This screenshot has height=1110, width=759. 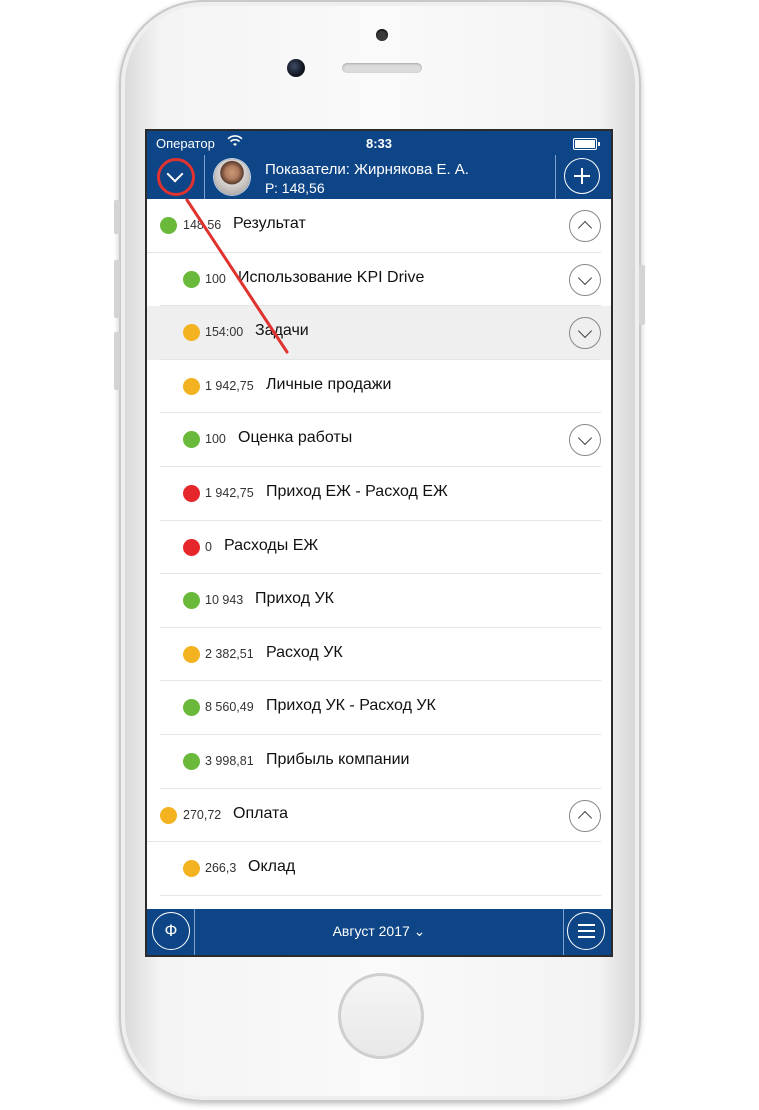 I want to click on kpi-value: 10 943, so click(x=224, y=600).